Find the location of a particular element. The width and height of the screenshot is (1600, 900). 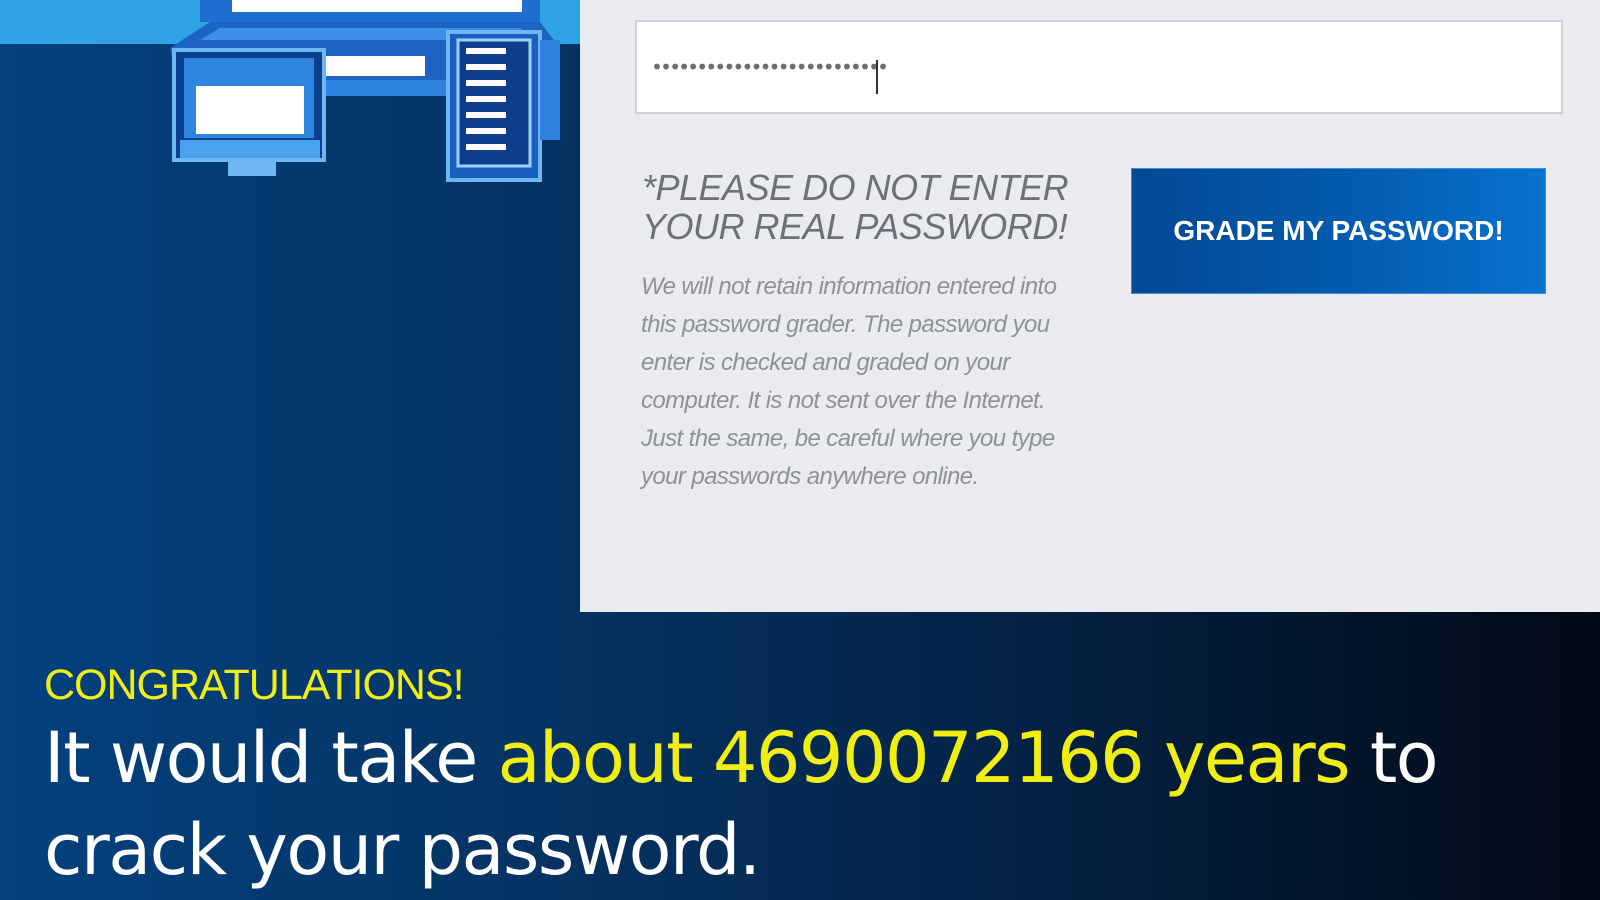

grade-password-button: GRADE MY PASSWORD! is located at coordinates (1338, 231).